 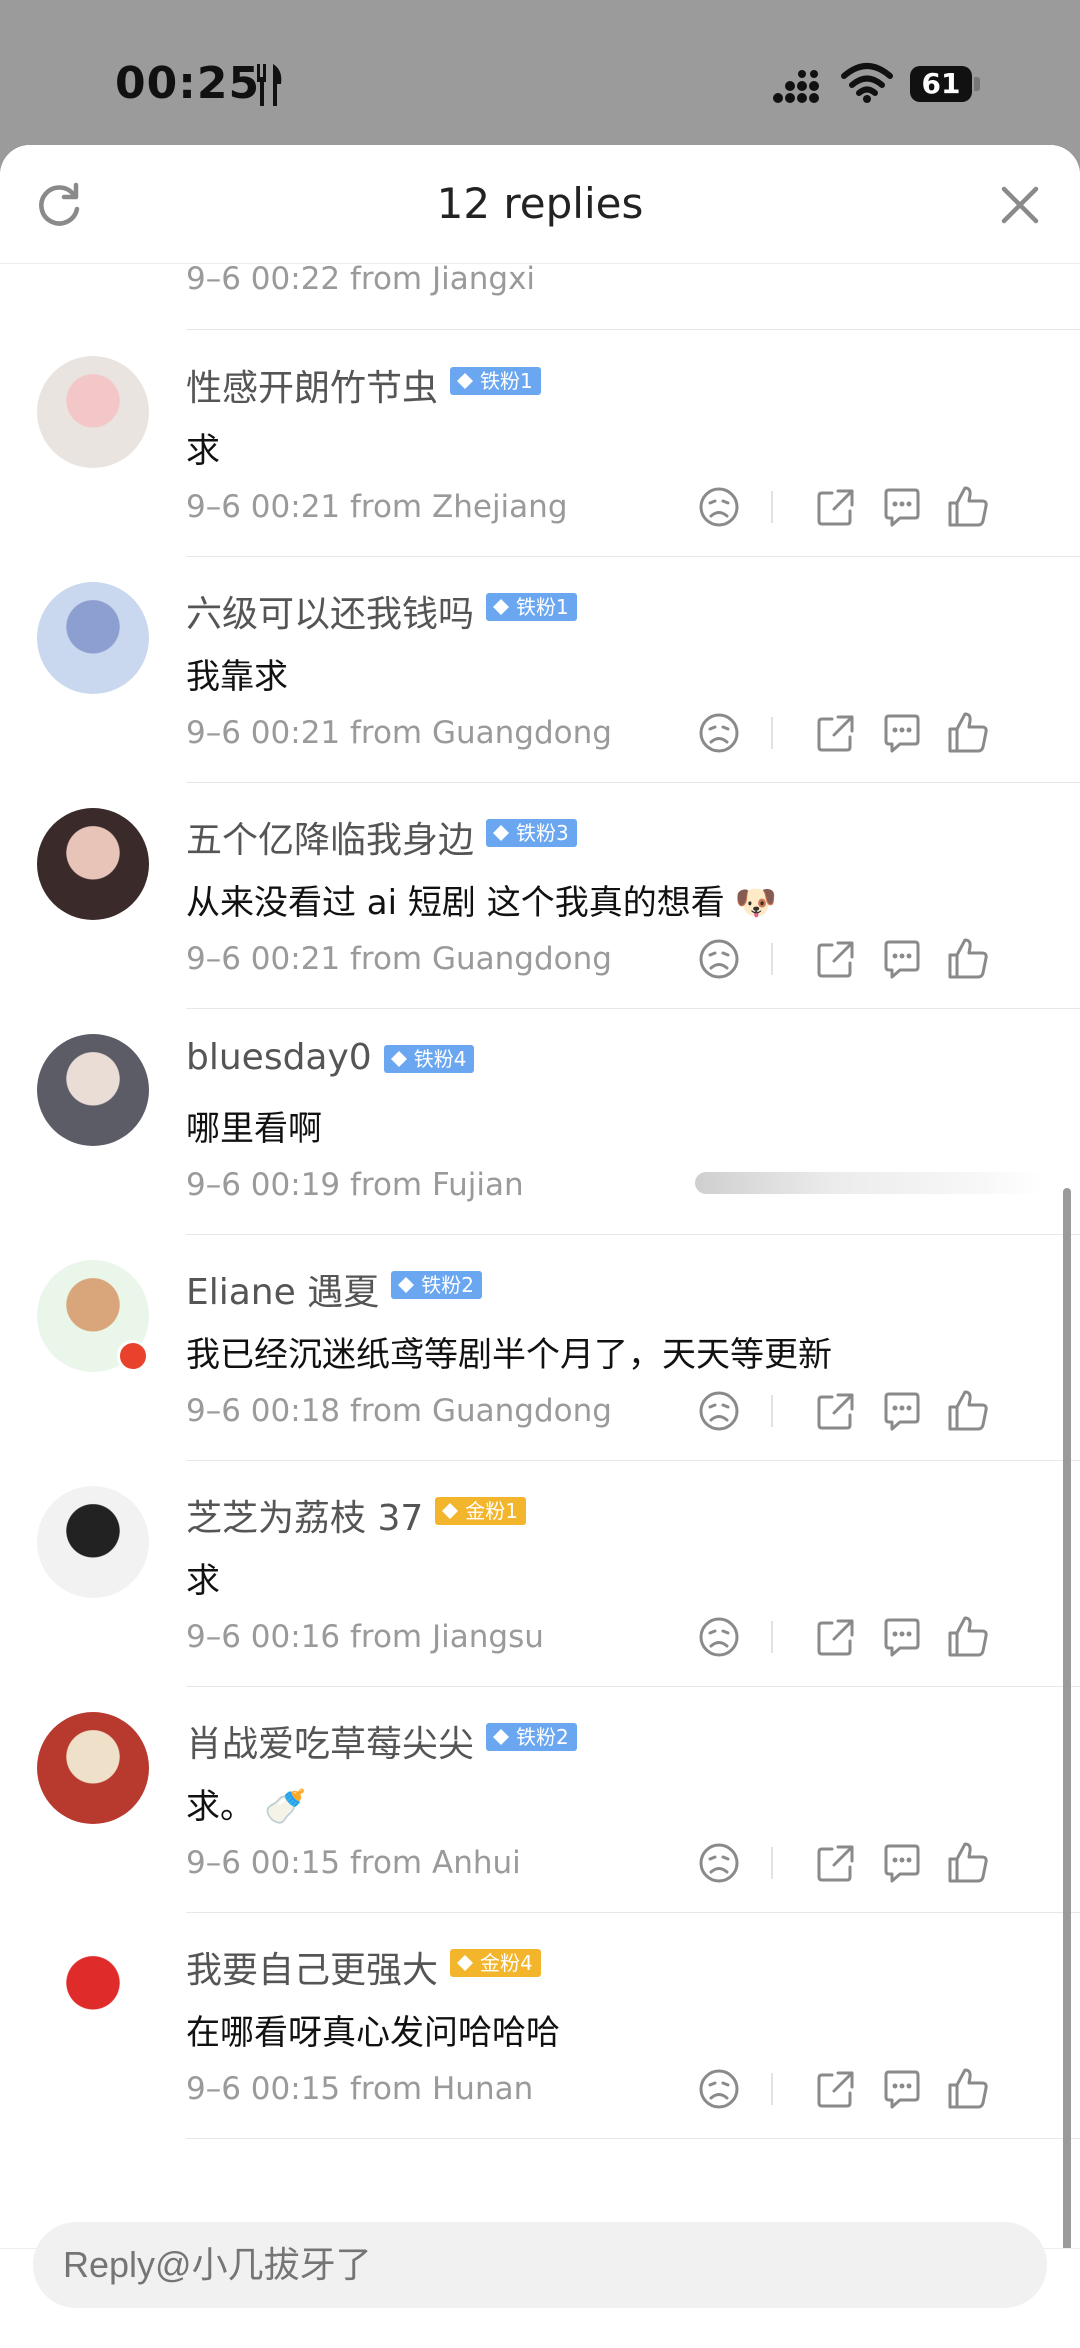 What do you see at coordinates (373, 2033) in the screenshot?
I see `comment-text-body: 在哪看呀真心发问哈哈哈` at bounding box center [373, 2033].